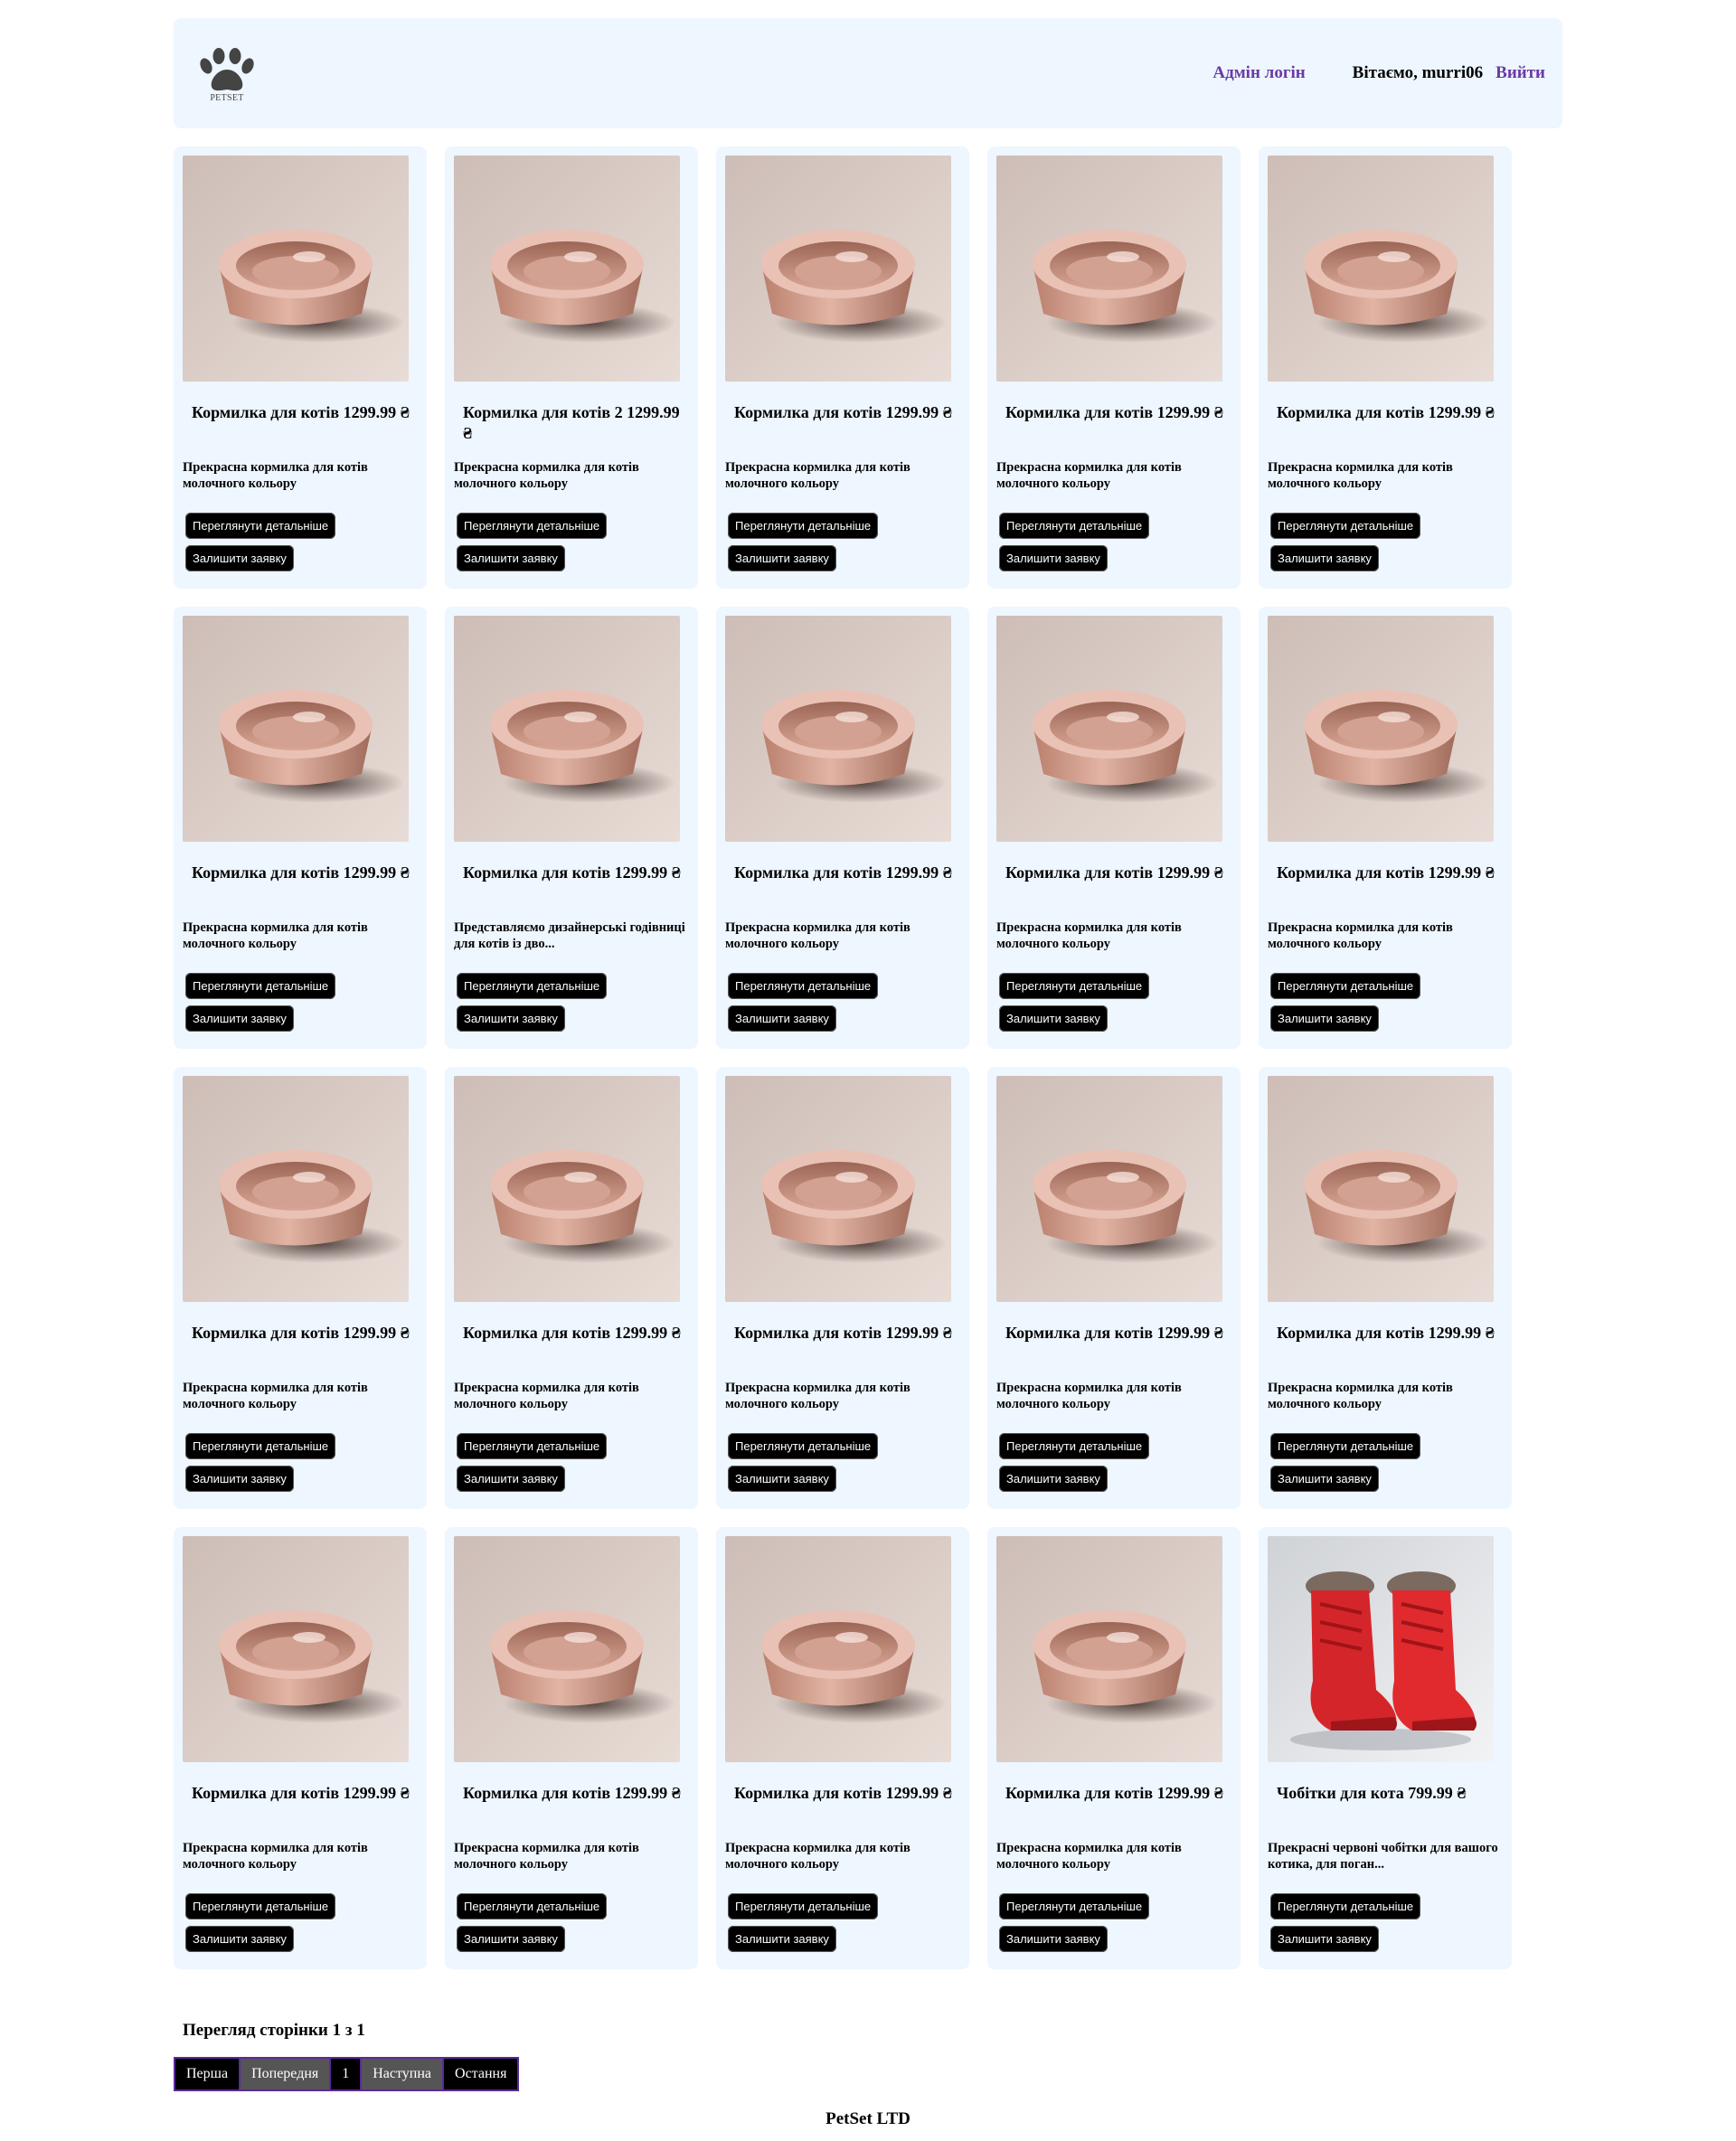 This screenshot has height=2141, width=1736. What do you see at coordinates (287, 2074) in the screenshot?
I see `pagination-prev: Попередня` at bounding box center [287, 2074].